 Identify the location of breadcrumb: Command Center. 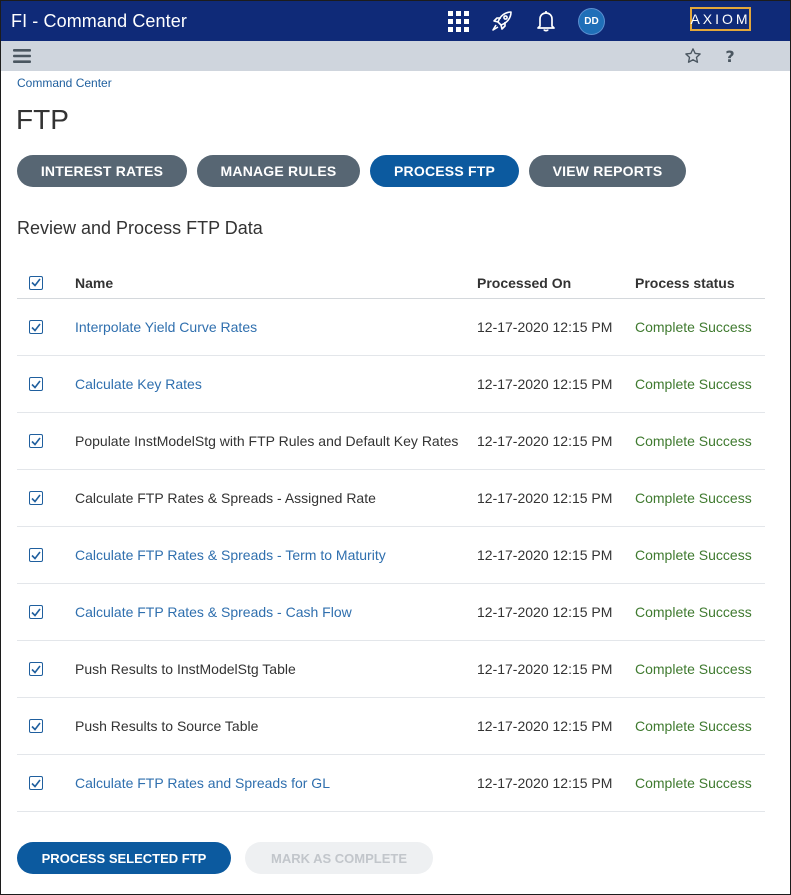
(64, 83).